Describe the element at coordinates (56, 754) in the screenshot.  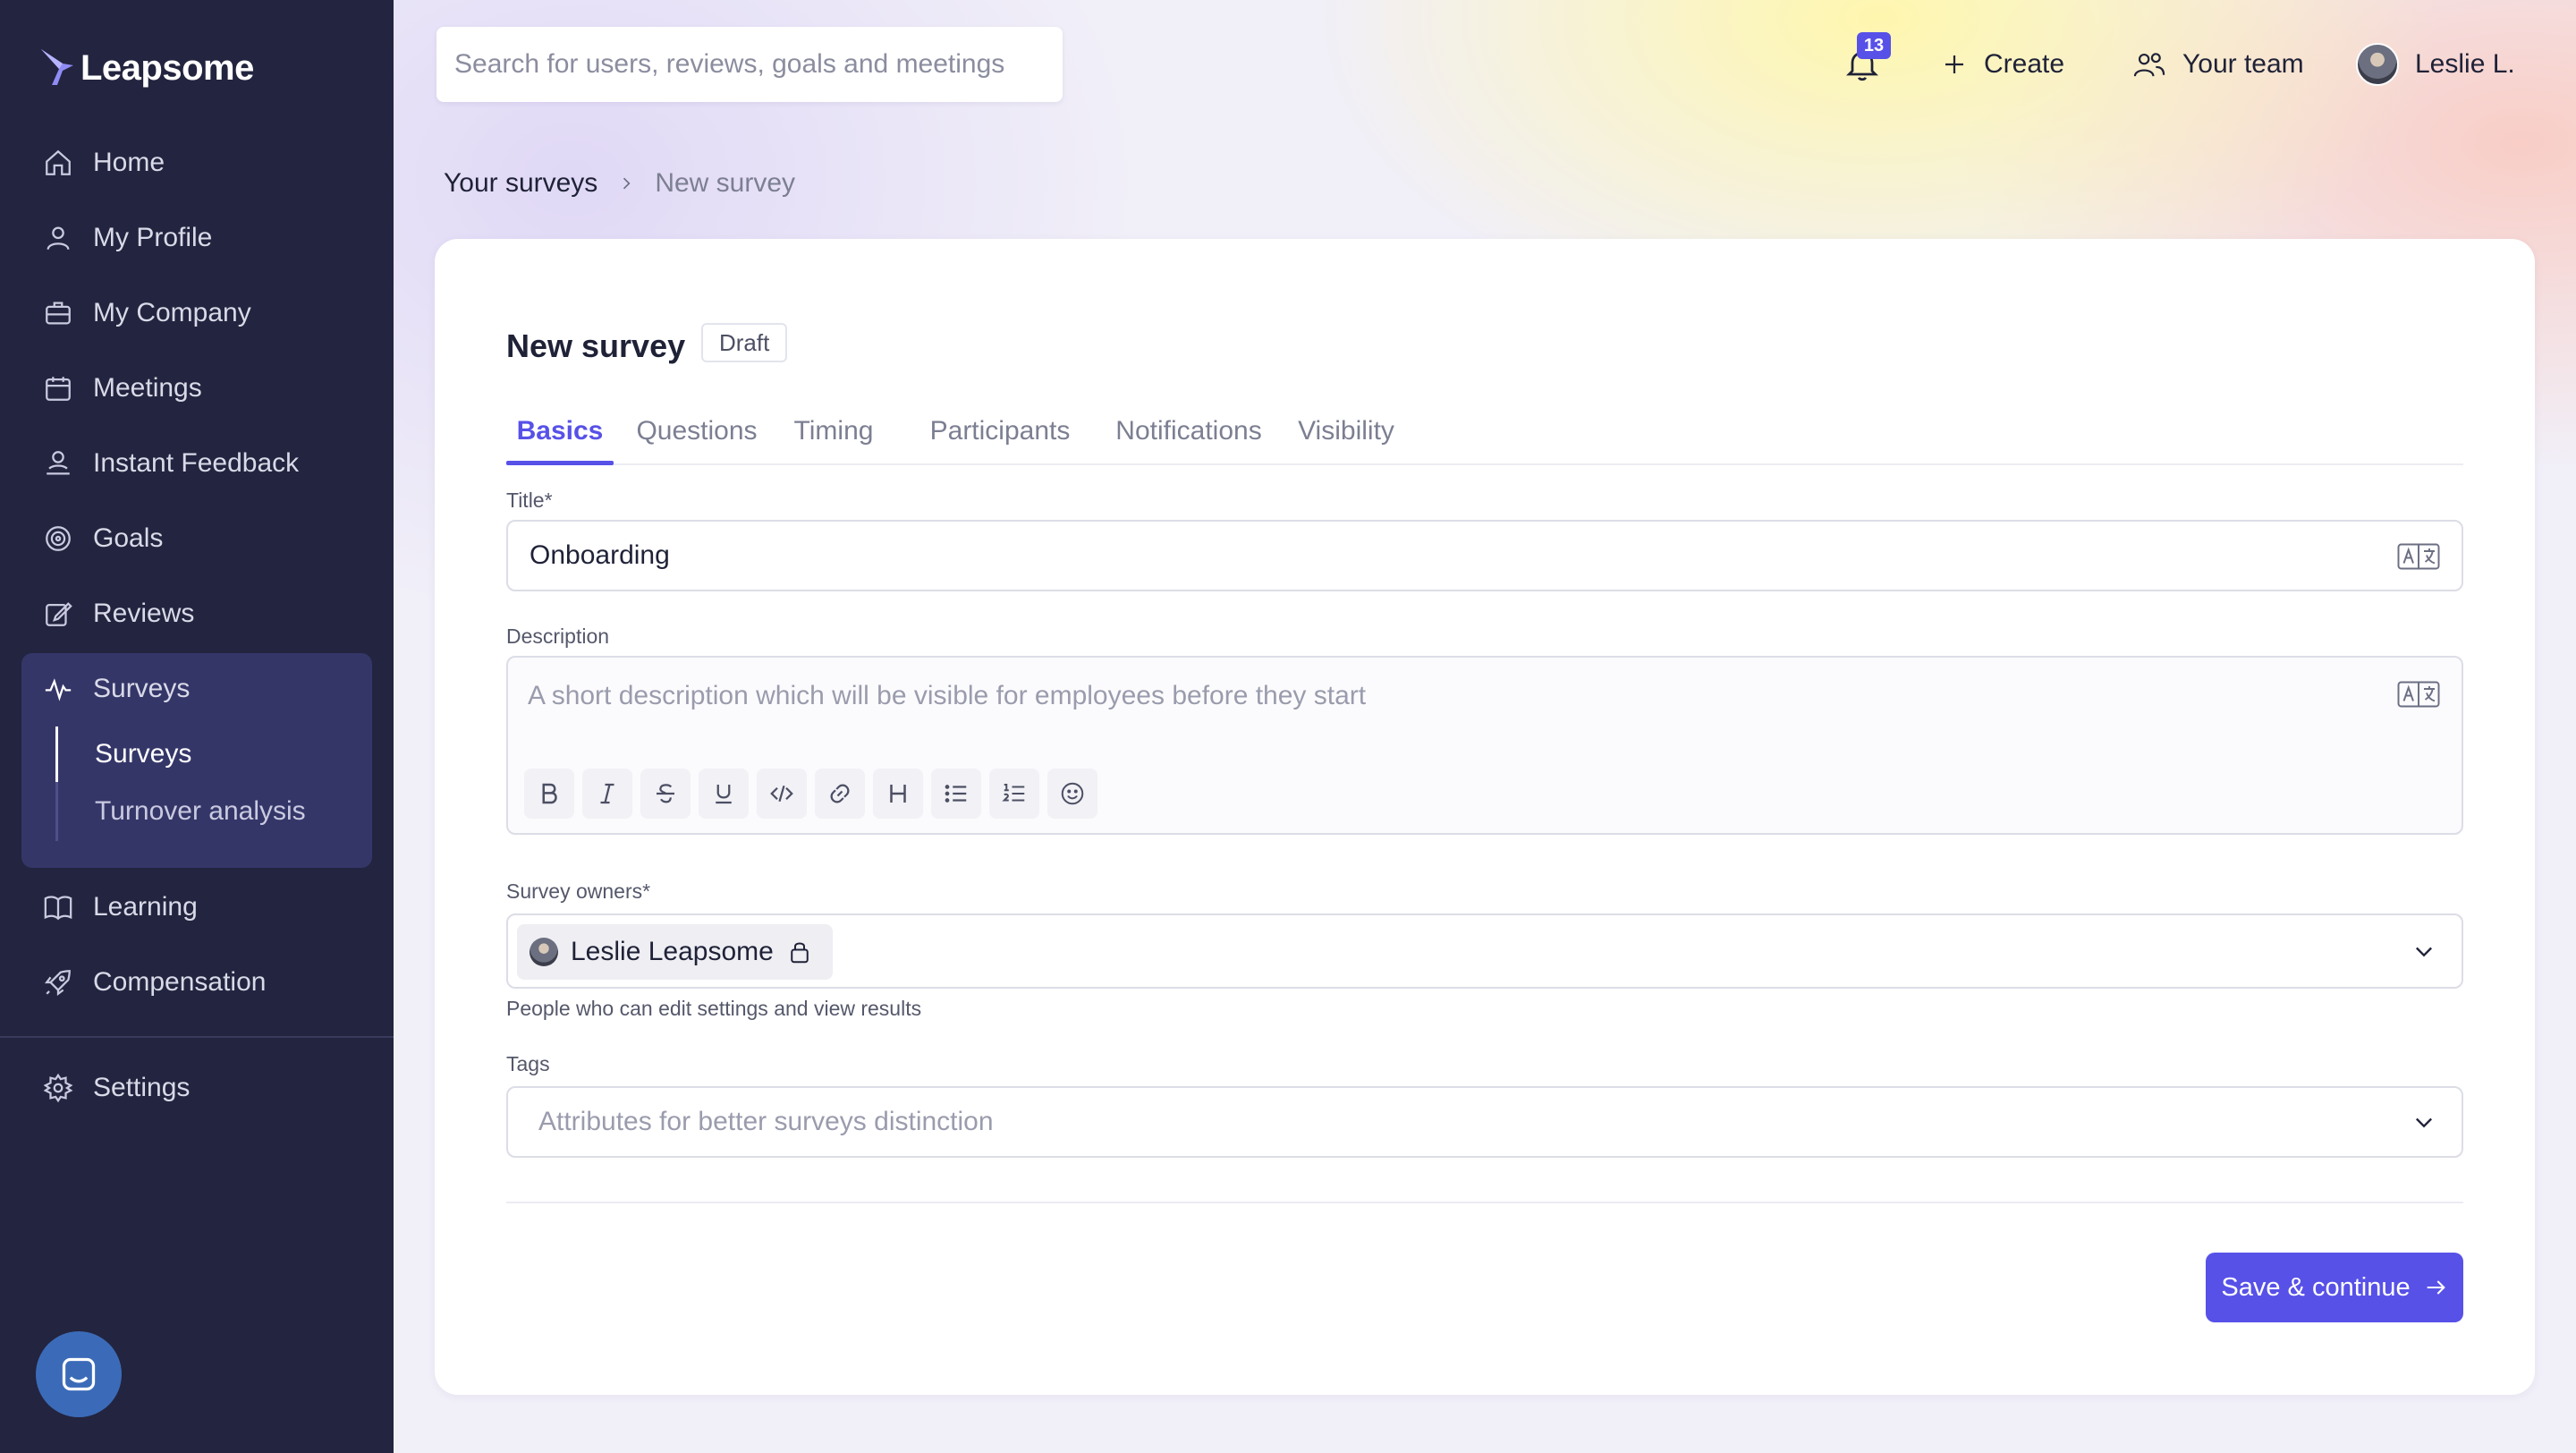
I see `submenu-active-indicator` at that location.